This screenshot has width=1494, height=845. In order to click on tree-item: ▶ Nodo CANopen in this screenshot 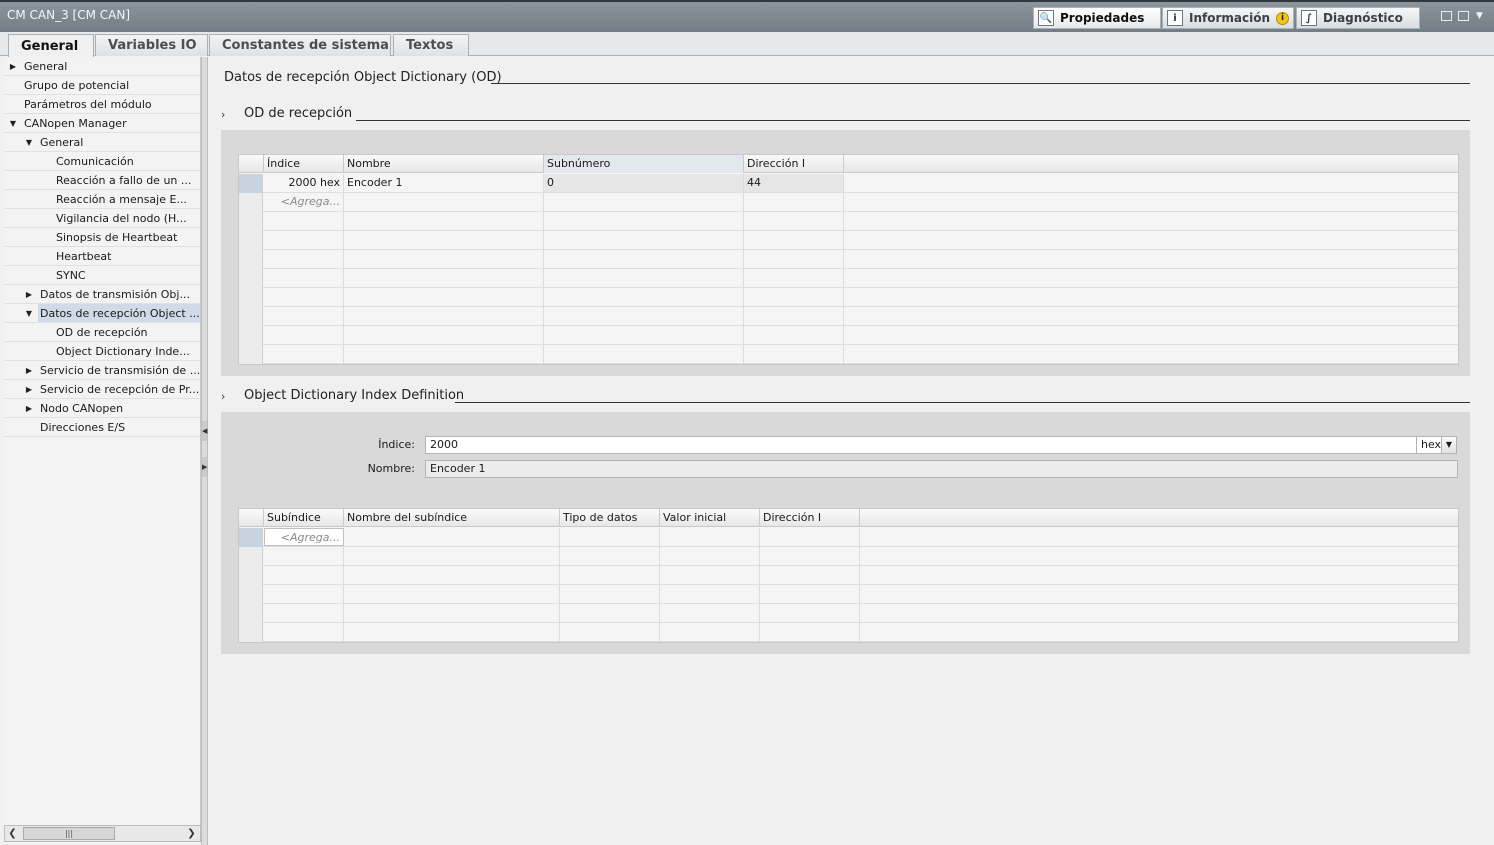, I will do `click(102, 408)`.